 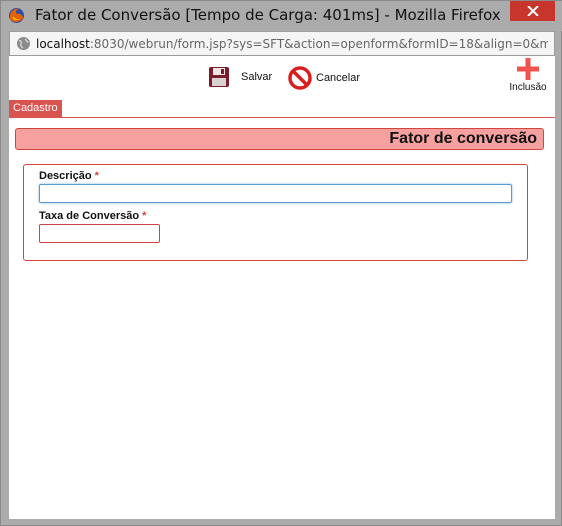 What do you see at coordinates (63, 44) in the screenshot?
I see `url-host: localhost` at bounding box center [63, 44].